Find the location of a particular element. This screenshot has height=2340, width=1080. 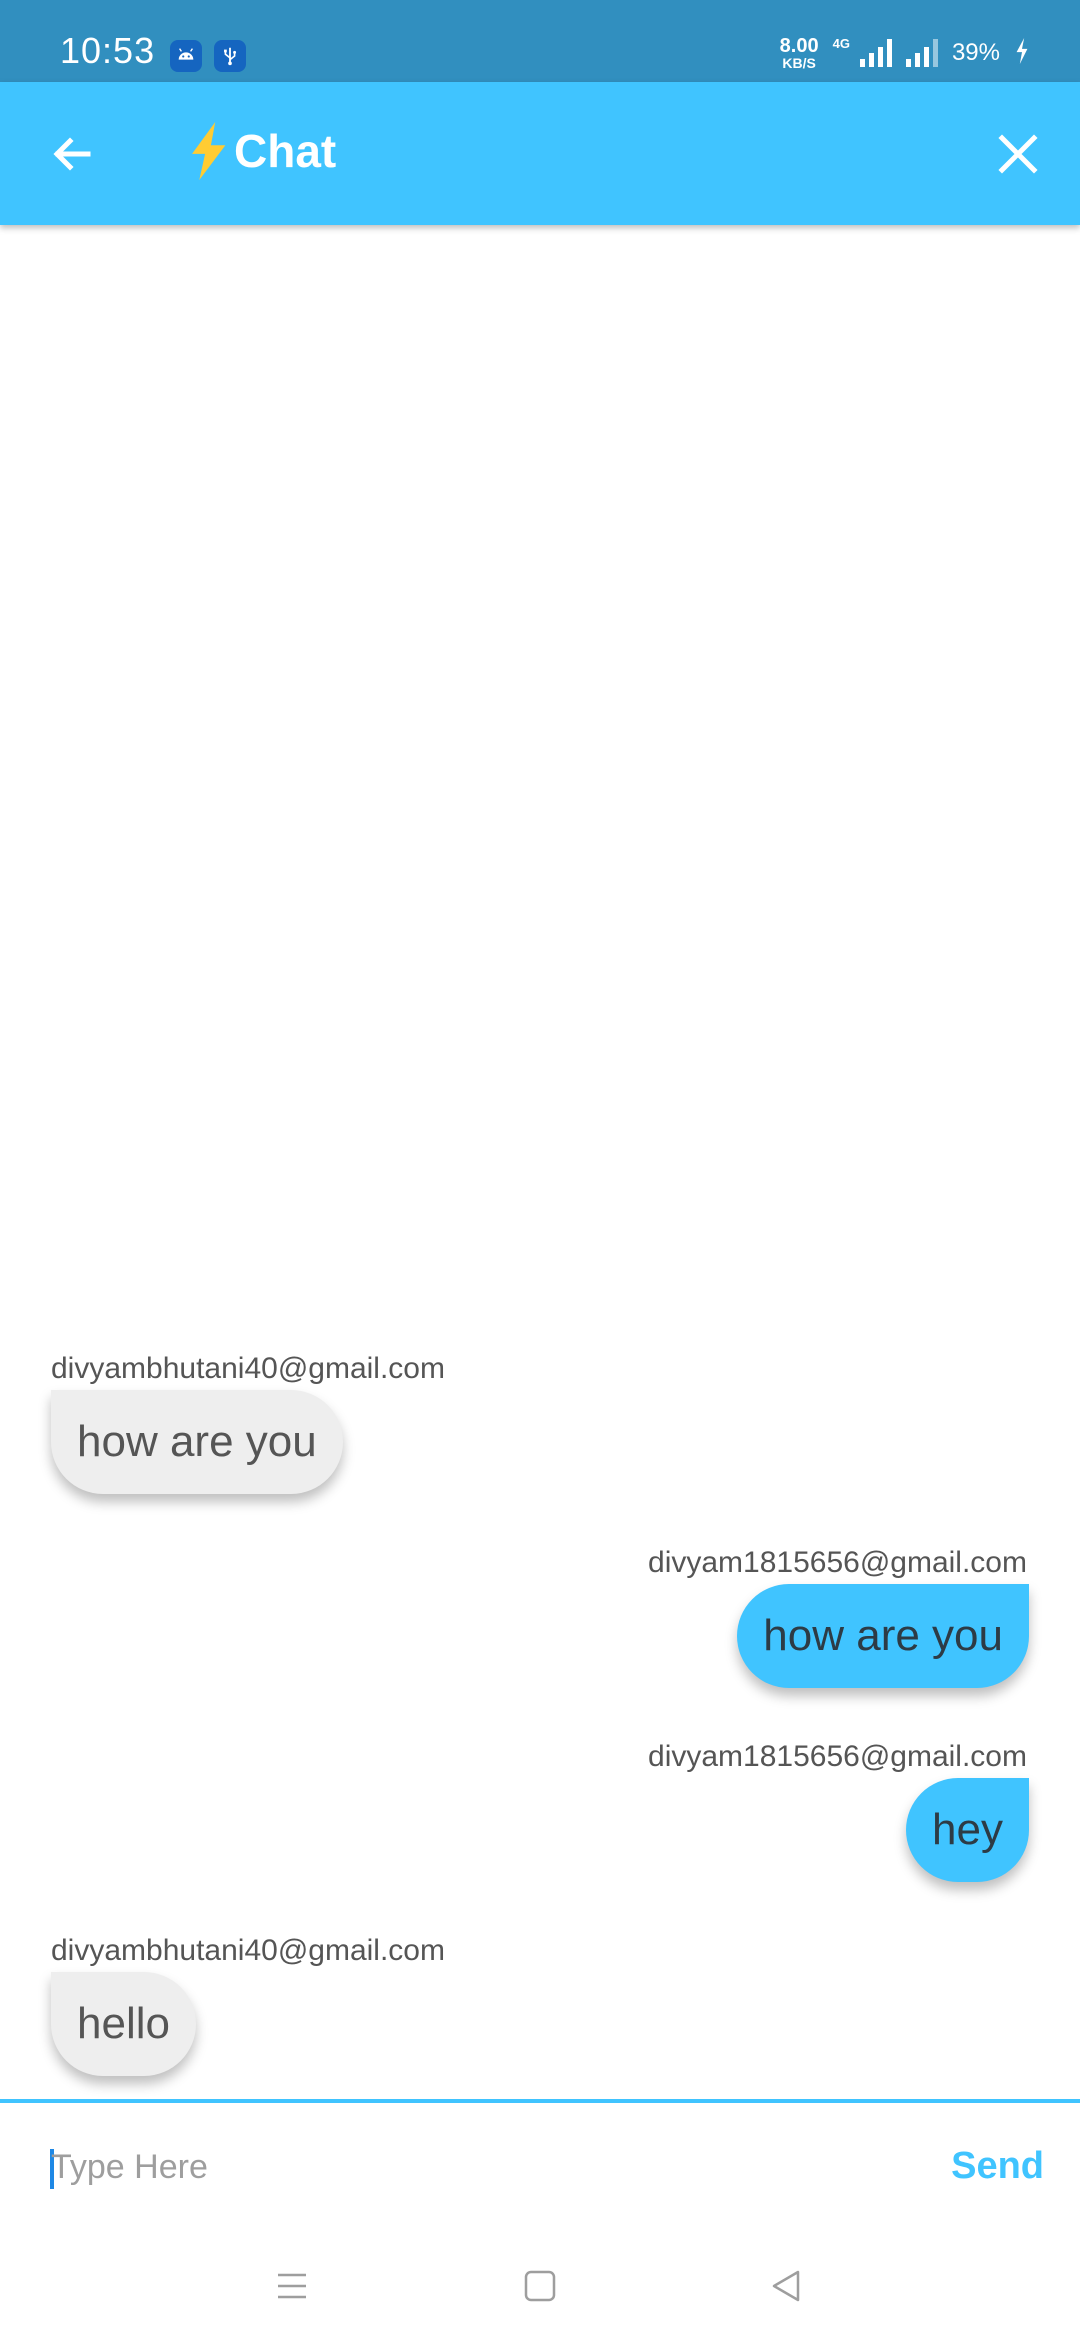

message-input is located at coordinates (471, 2167).